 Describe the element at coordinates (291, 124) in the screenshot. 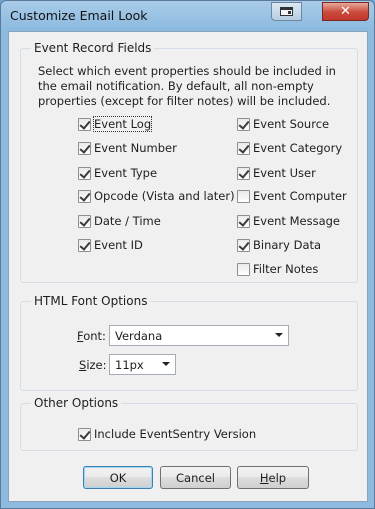

I see `right-checkbox-label: Event Source` at that location.